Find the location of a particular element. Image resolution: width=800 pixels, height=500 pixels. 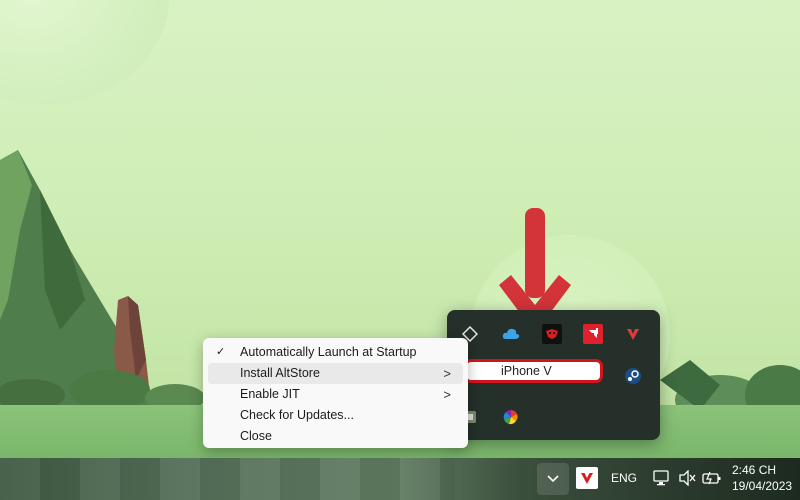

app-red-mask-icon is located at coordinates (552, 334).